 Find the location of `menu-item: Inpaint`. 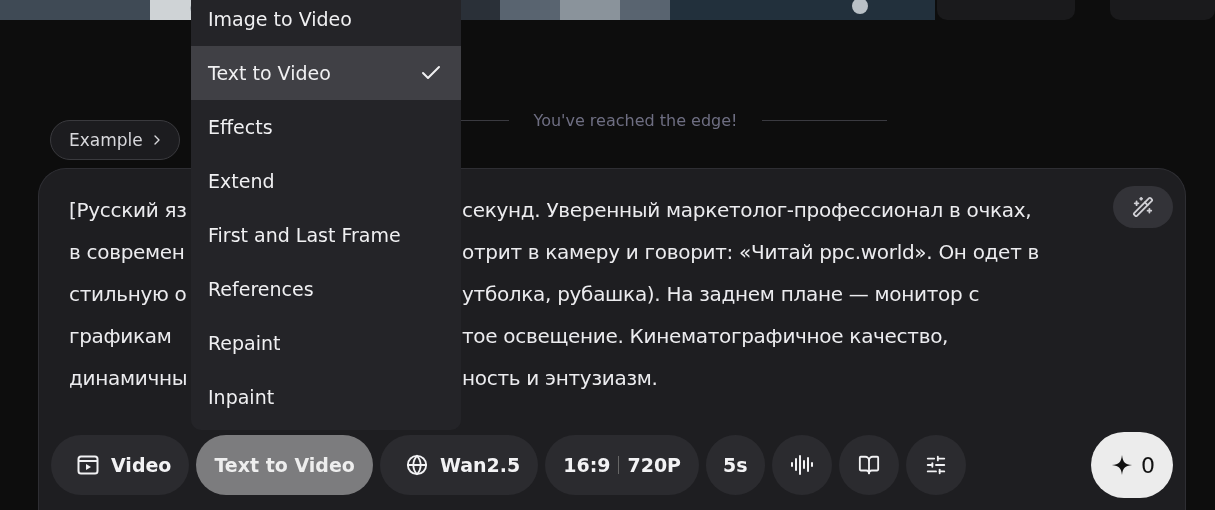

menu-item: Inpaint is located at coordinates (326, 397).